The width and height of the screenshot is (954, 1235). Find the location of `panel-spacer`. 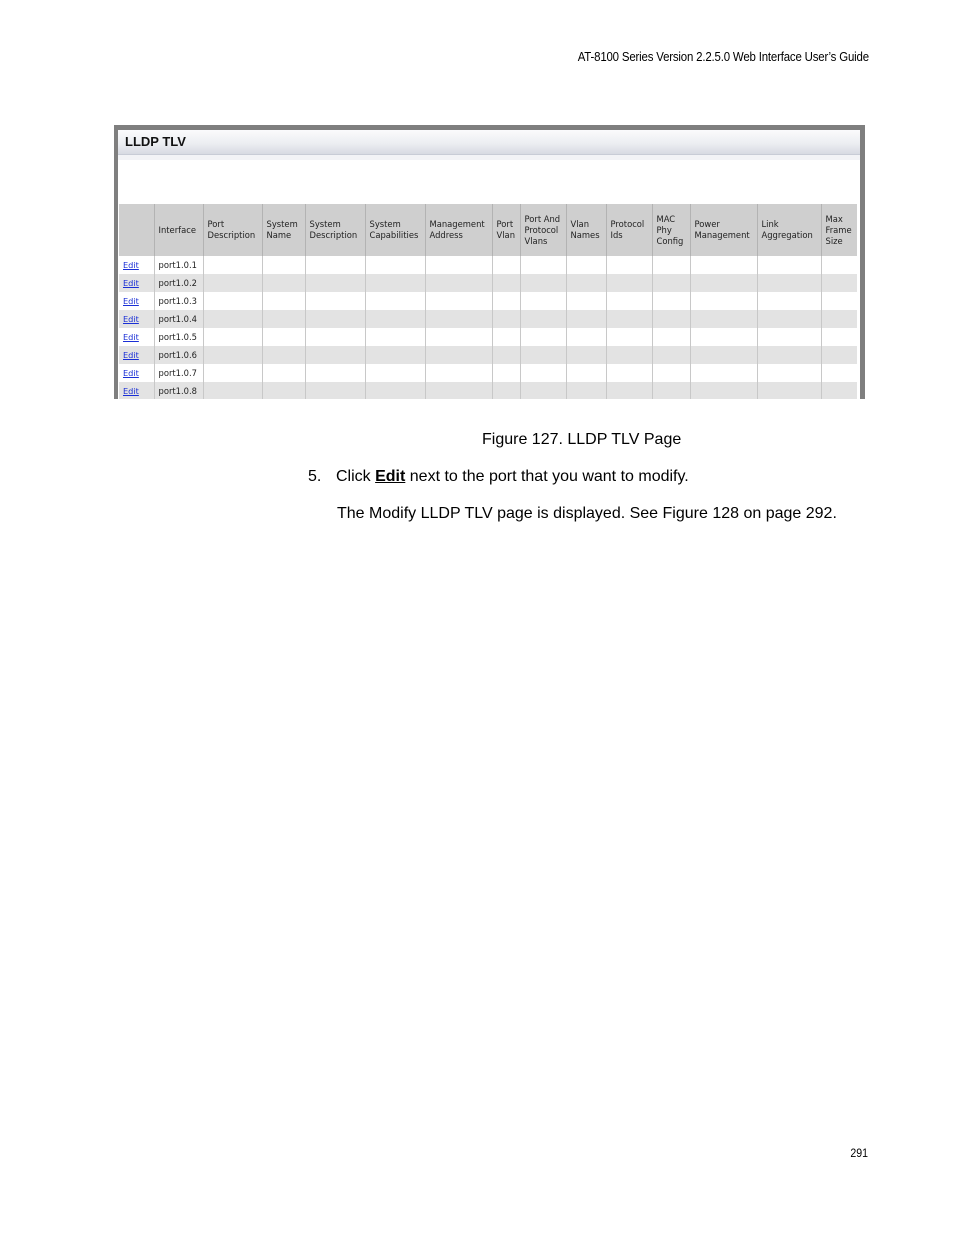

panel-spacer is located at coordinates (489, 182).